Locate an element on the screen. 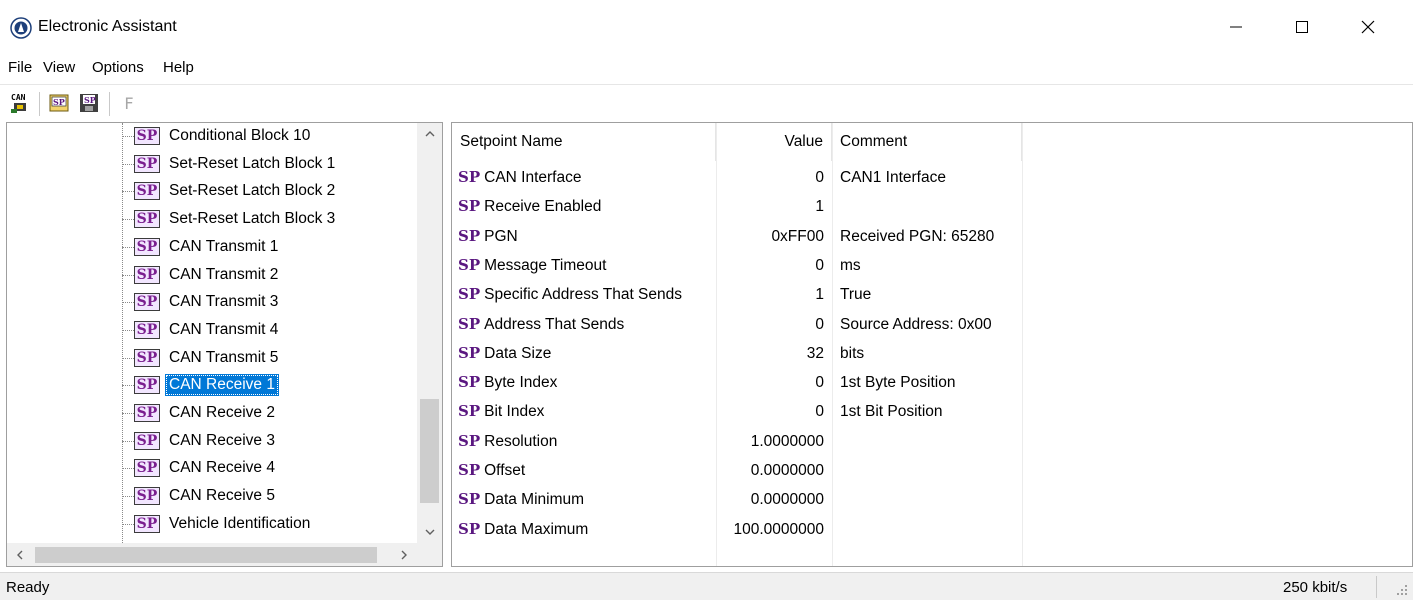 The width and height of the screenshot is (1413, 600). tree-item-label: CAN Receive 5 is located at coordinates (222, 495).